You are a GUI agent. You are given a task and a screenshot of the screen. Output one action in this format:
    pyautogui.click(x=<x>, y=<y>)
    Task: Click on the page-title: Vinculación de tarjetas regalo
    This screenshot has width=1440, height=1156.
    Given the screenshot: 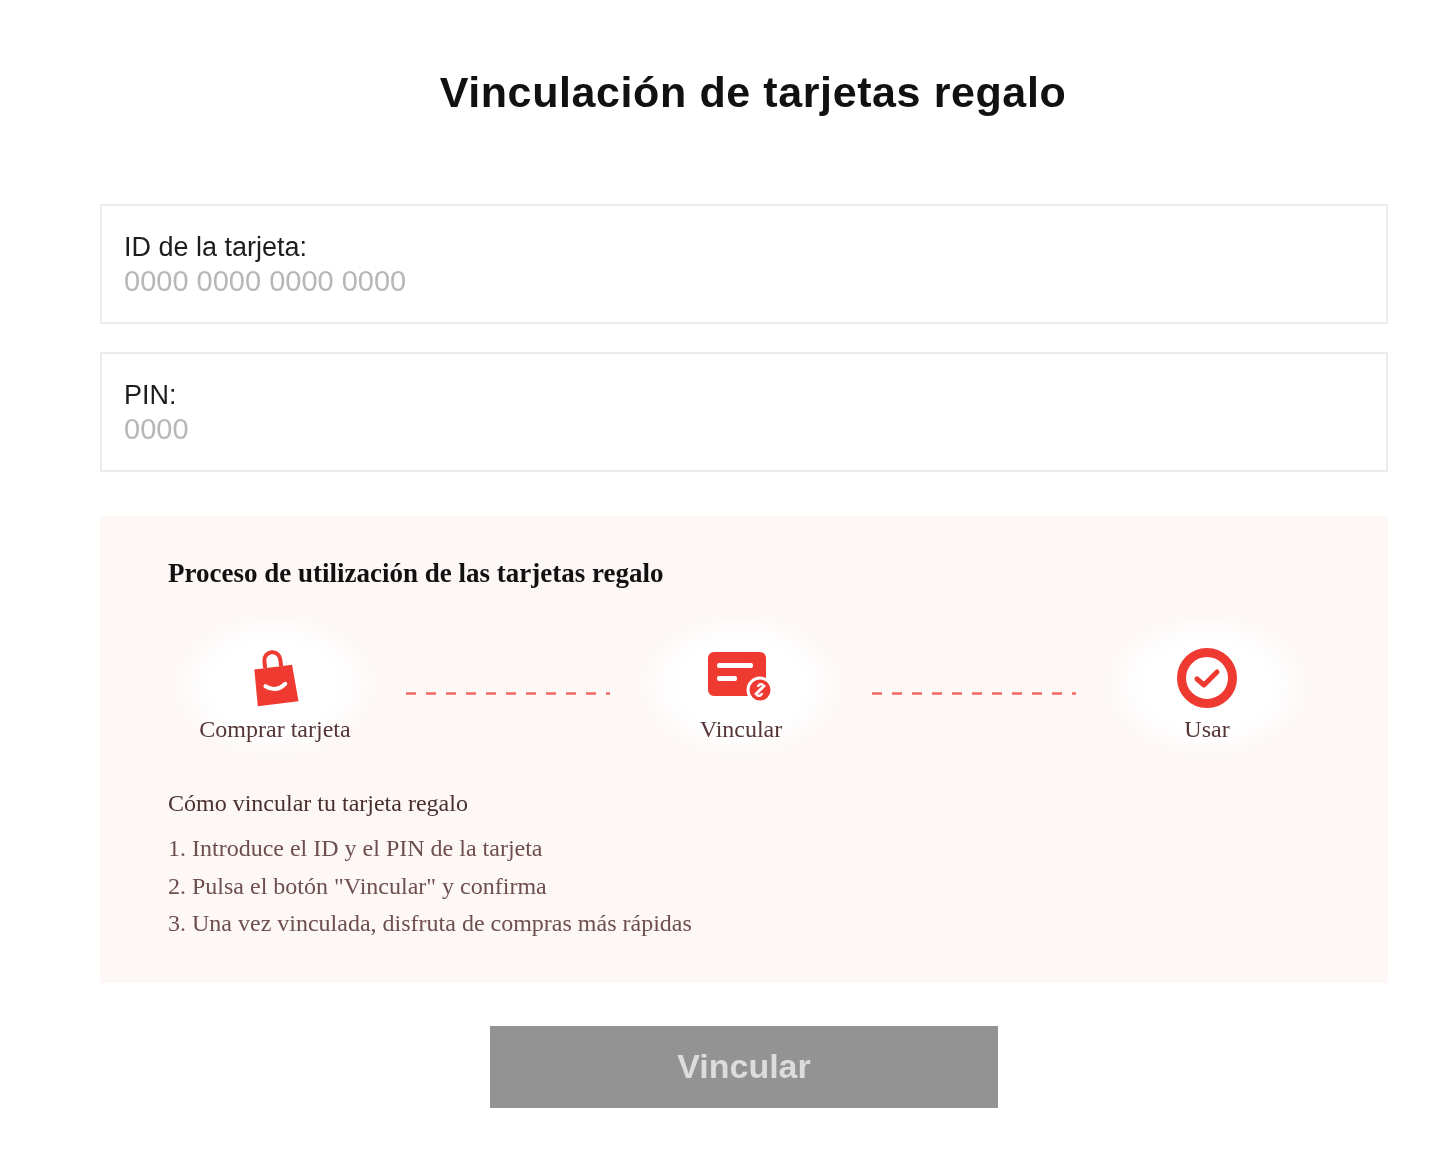 What is the action you would take?
    pyautogui.click(x=753, y=92)
    